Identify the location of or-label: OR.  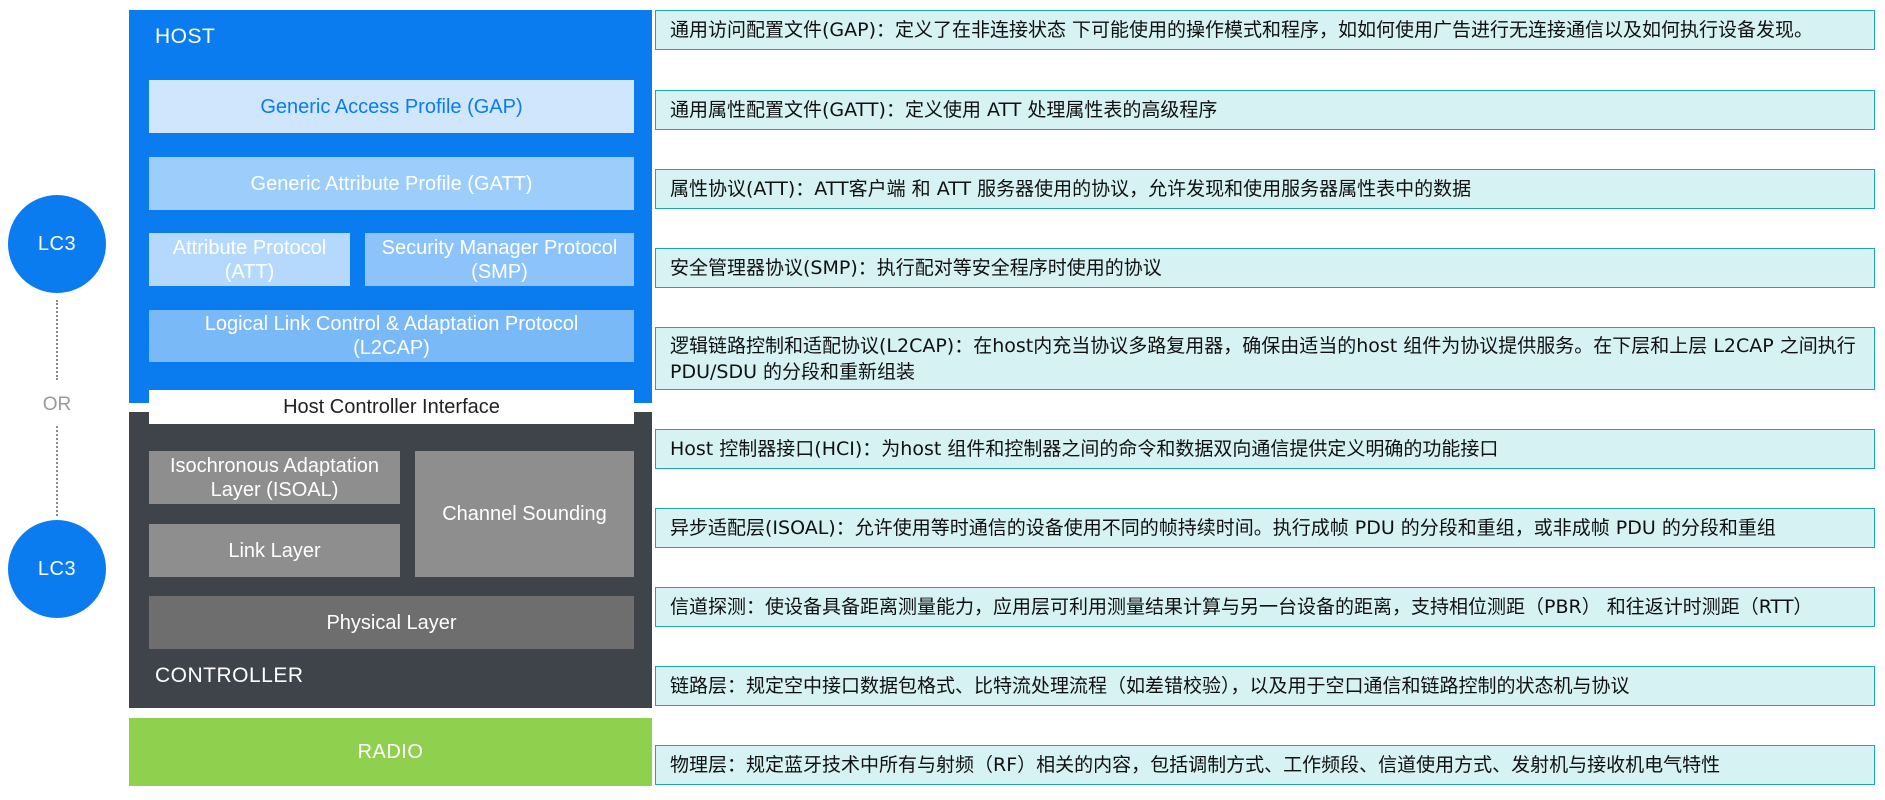
(57, 404).